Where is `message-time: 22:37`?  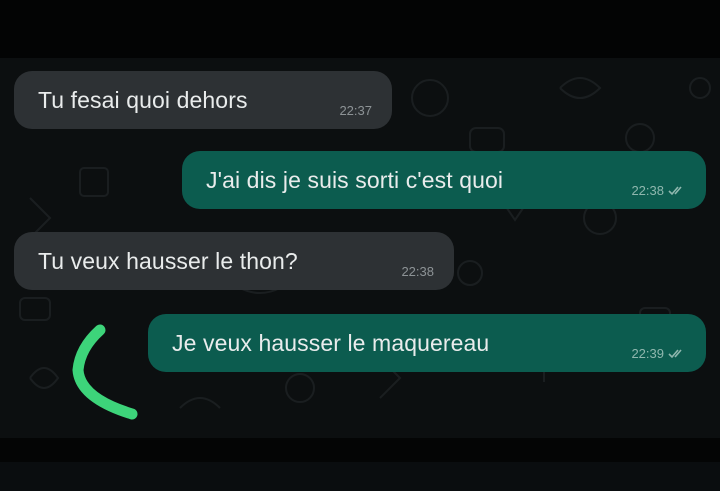 message-time: 22:37 is located at coordinates (355, 110).